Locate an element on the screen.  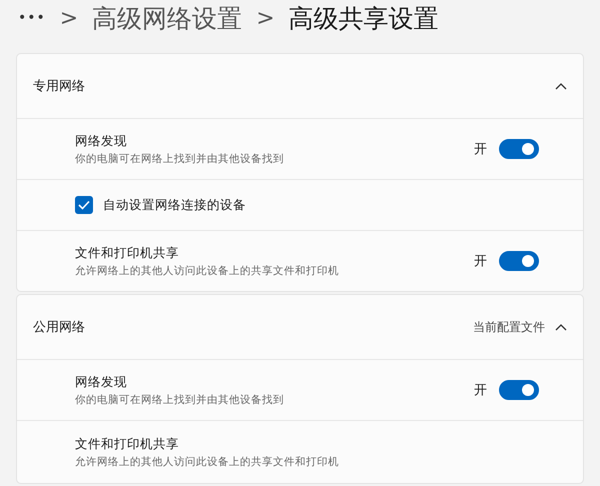
more-button: ••• is located at coordinates (32, 18).